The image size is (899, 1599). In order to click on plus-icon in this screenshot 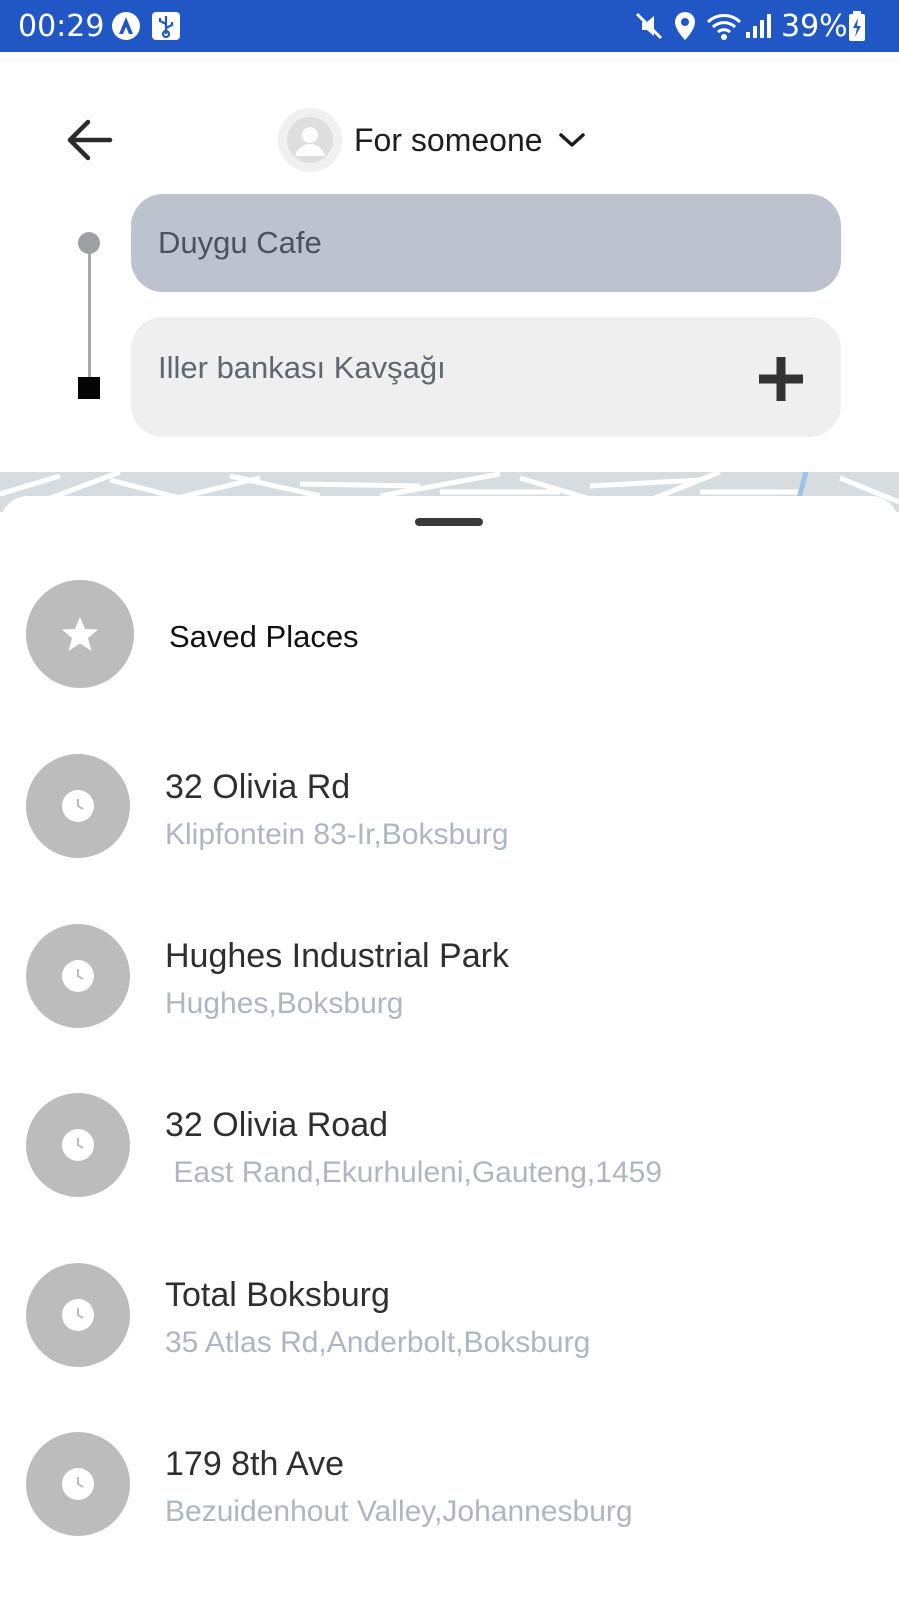, I will do `click(781, 379)`.